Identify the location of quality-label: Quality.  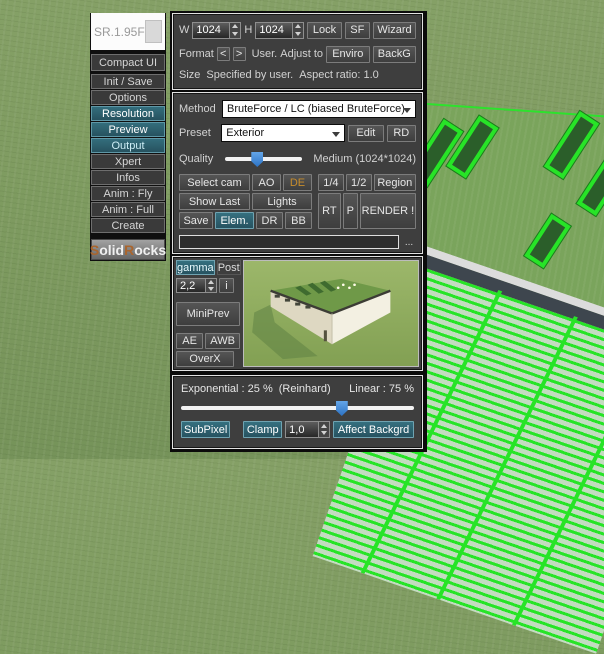
(196, 159).